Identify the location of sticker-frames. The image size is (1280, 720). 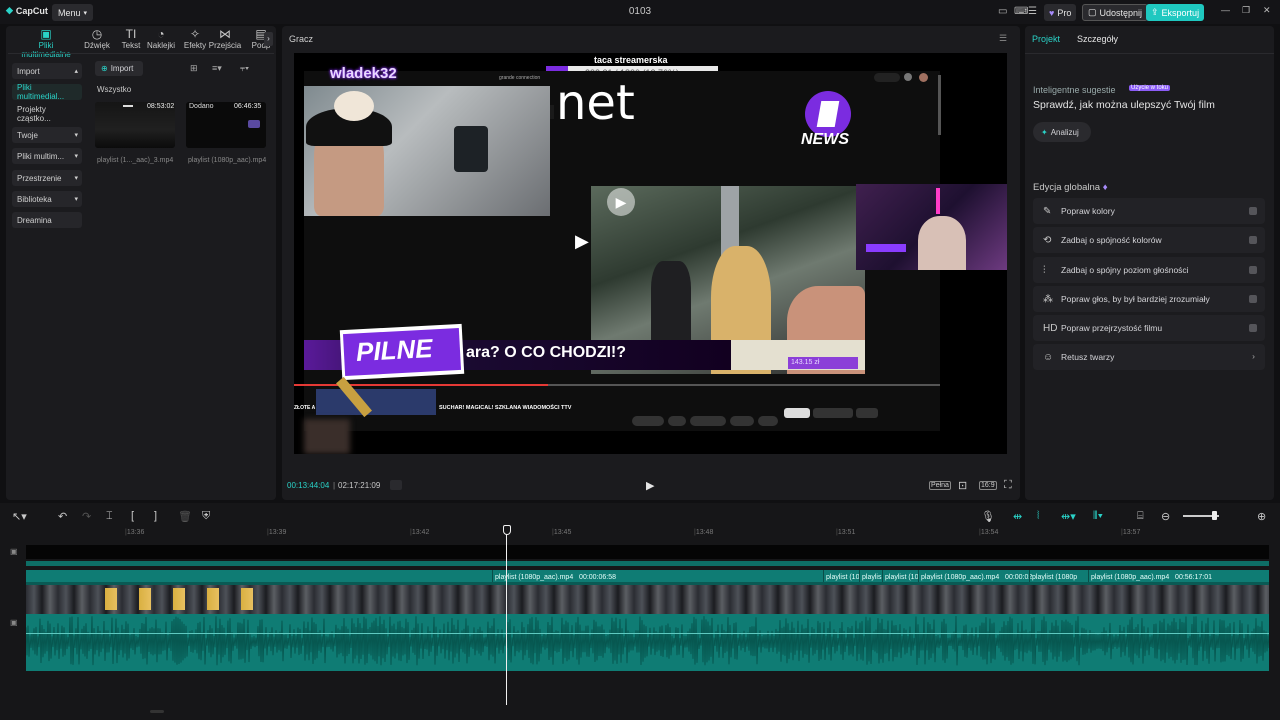
(175, 599).